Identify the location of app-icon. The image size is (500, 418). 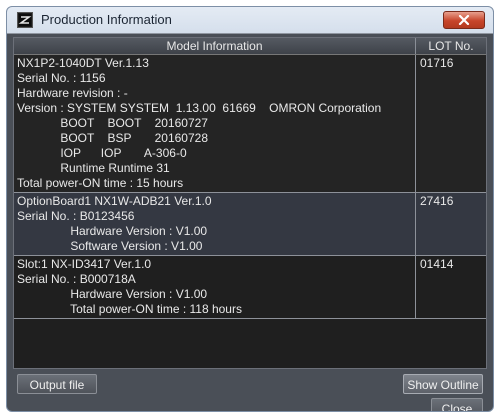
(25, 20).